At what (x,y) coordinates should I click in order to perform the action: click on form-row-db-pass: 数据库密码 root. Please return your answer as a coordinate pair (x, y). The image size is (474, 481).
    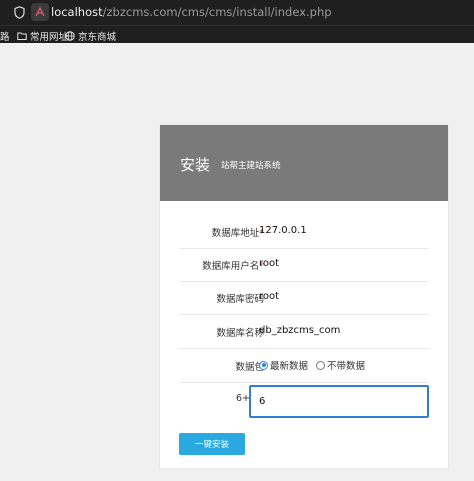
    Looking at the image, I should click on (304, 298).